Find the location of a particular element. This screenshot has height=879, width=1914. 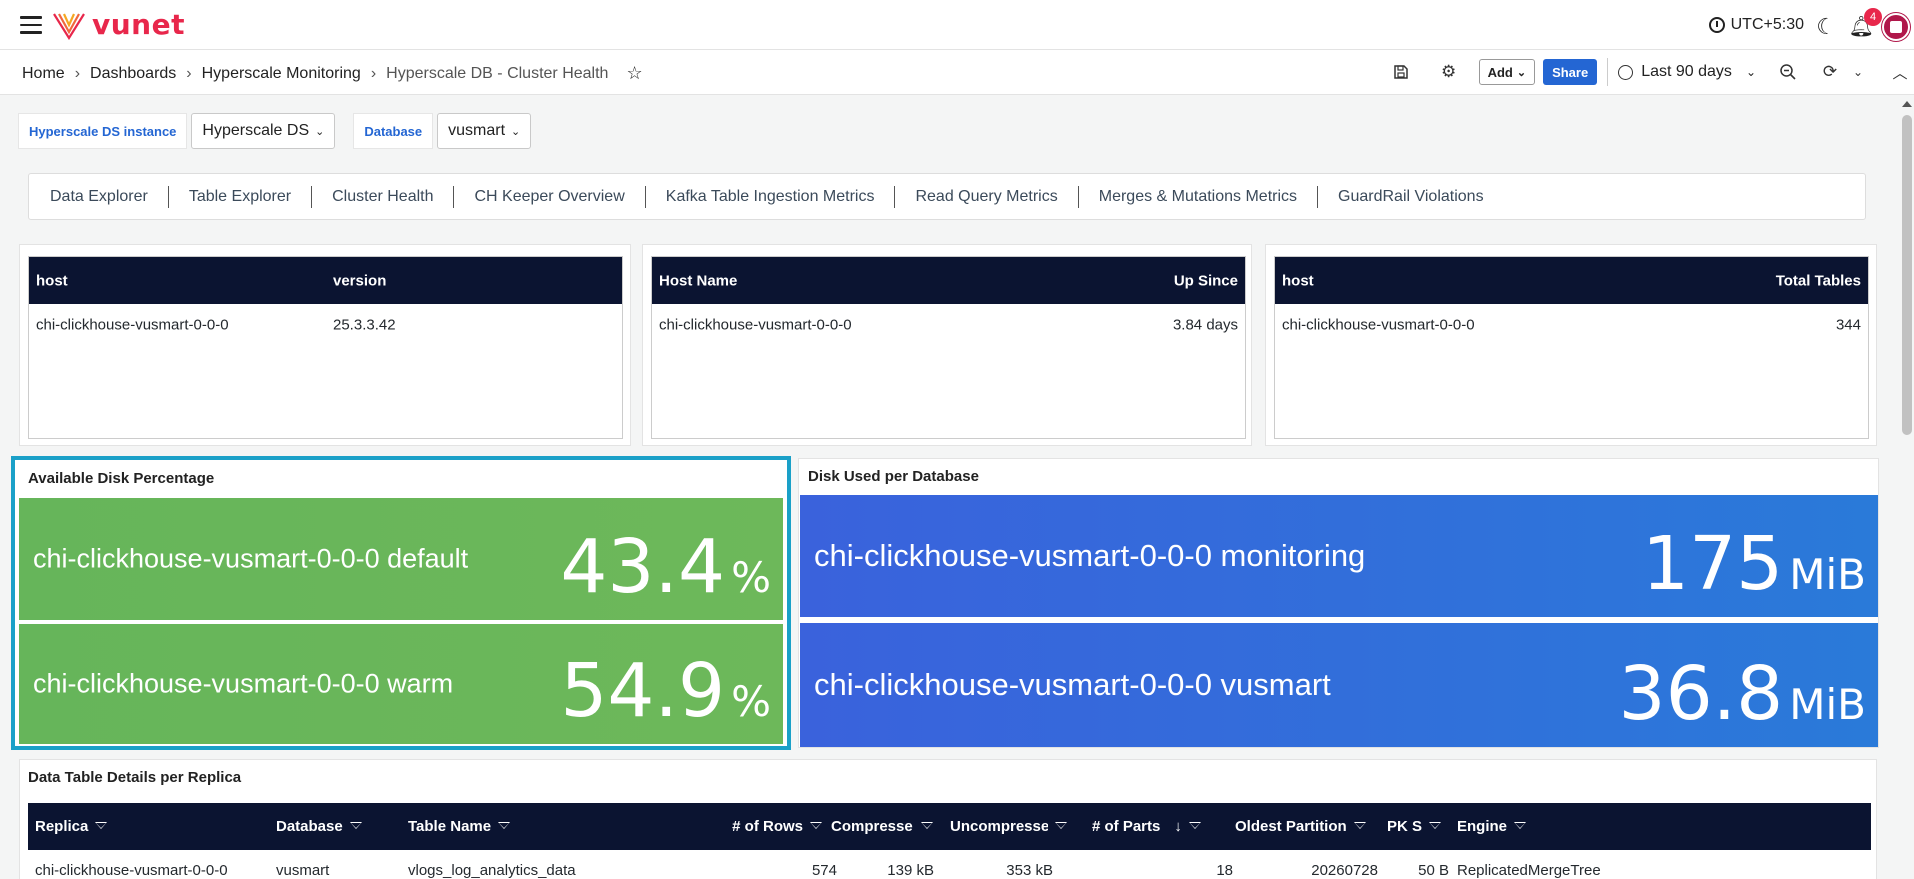

tab-guardrail-violations: GuardRail Violations is located at coordinates (1411, 197).